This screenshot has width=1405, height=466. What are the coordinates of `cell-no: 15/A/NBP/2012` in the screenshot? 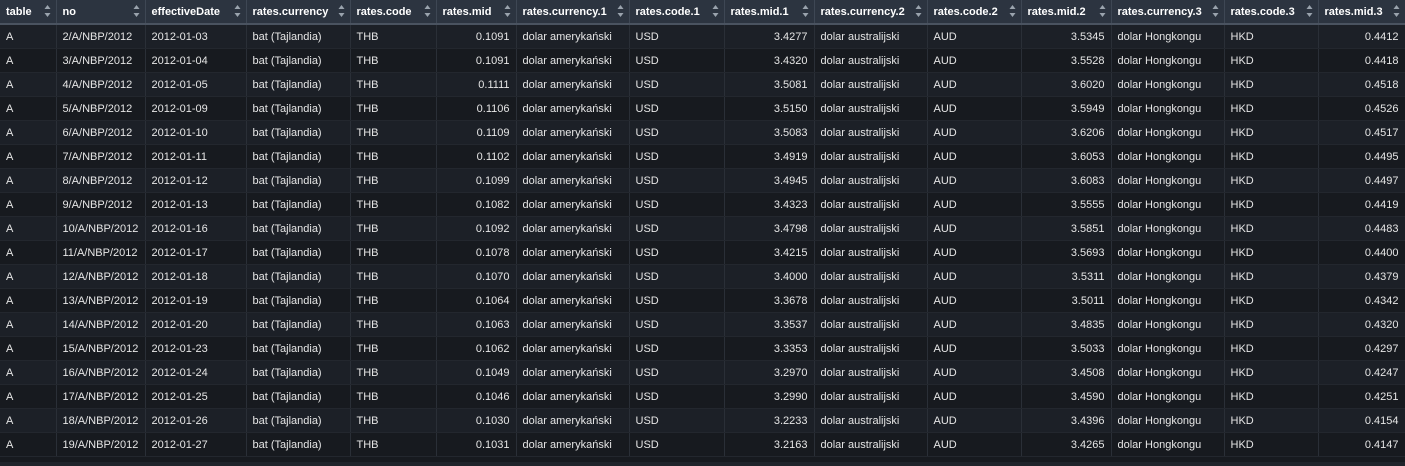 It's located at (101, 348).